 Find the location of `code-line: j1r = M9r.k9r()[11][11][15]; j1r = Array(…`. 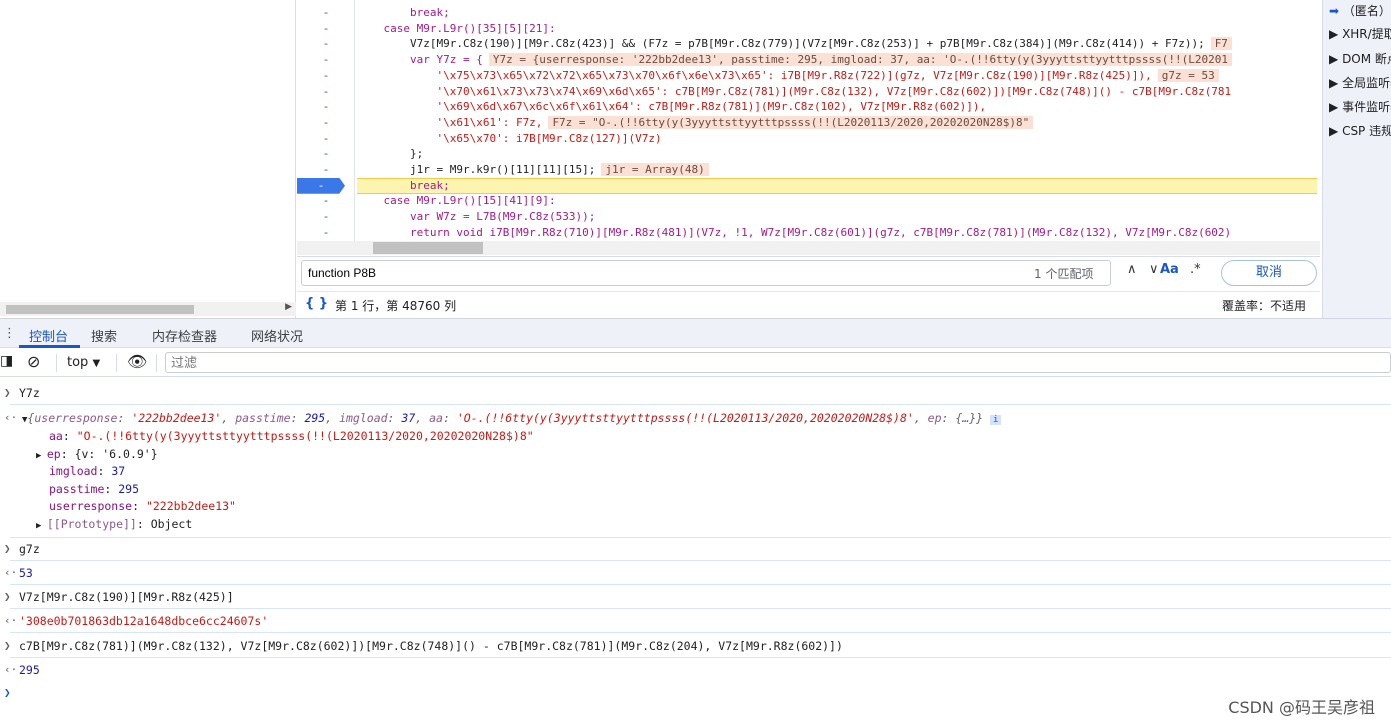

code-line: j1r = M9r.k9r()[11][11][15]; j1r = Array(… is located at coordinates (837, 170).